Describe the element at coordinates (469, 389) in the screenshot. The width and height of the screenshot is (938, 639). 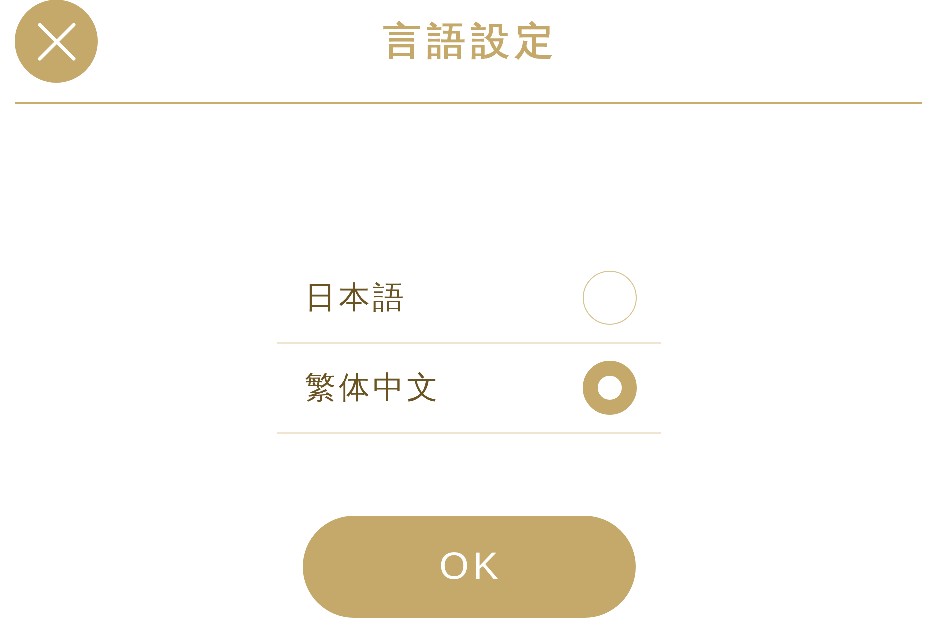
I see `language-option: 繁体中文` at that location.